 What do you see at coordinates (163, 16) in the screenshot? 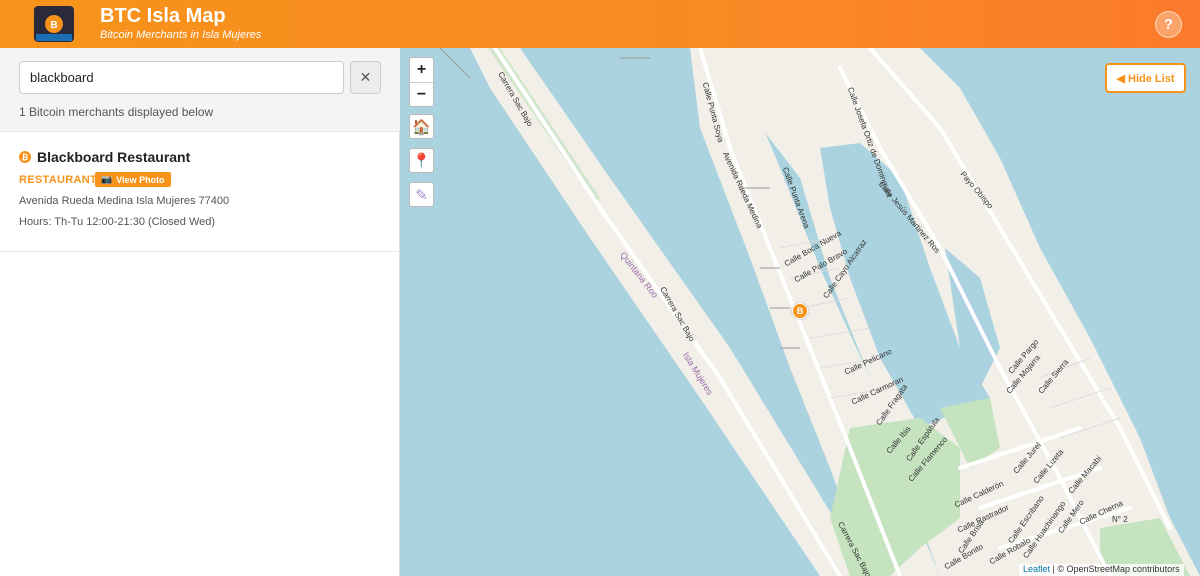
I see `app-title: BTC Isla Map` at bounding box center [163, 16].